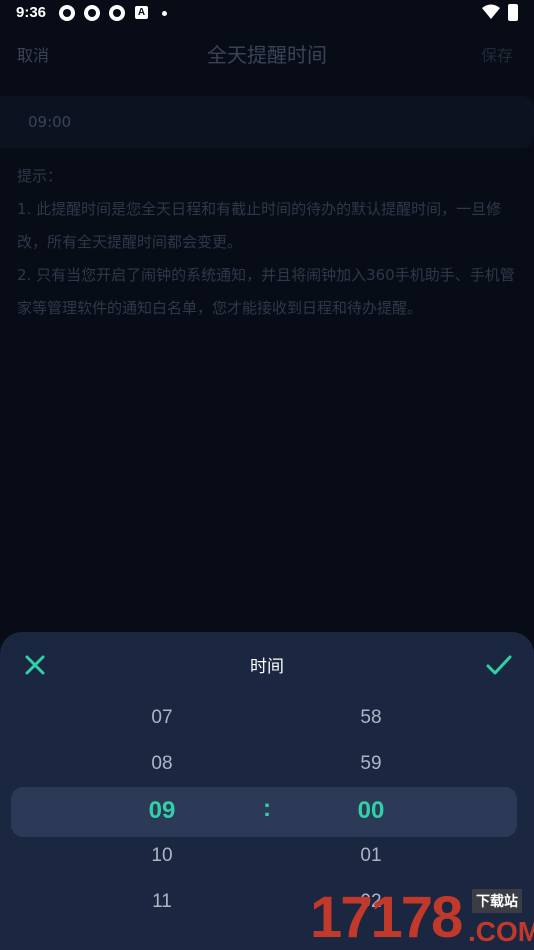  I want to click on reminder-time-value: 09:00, so click(50, 122).